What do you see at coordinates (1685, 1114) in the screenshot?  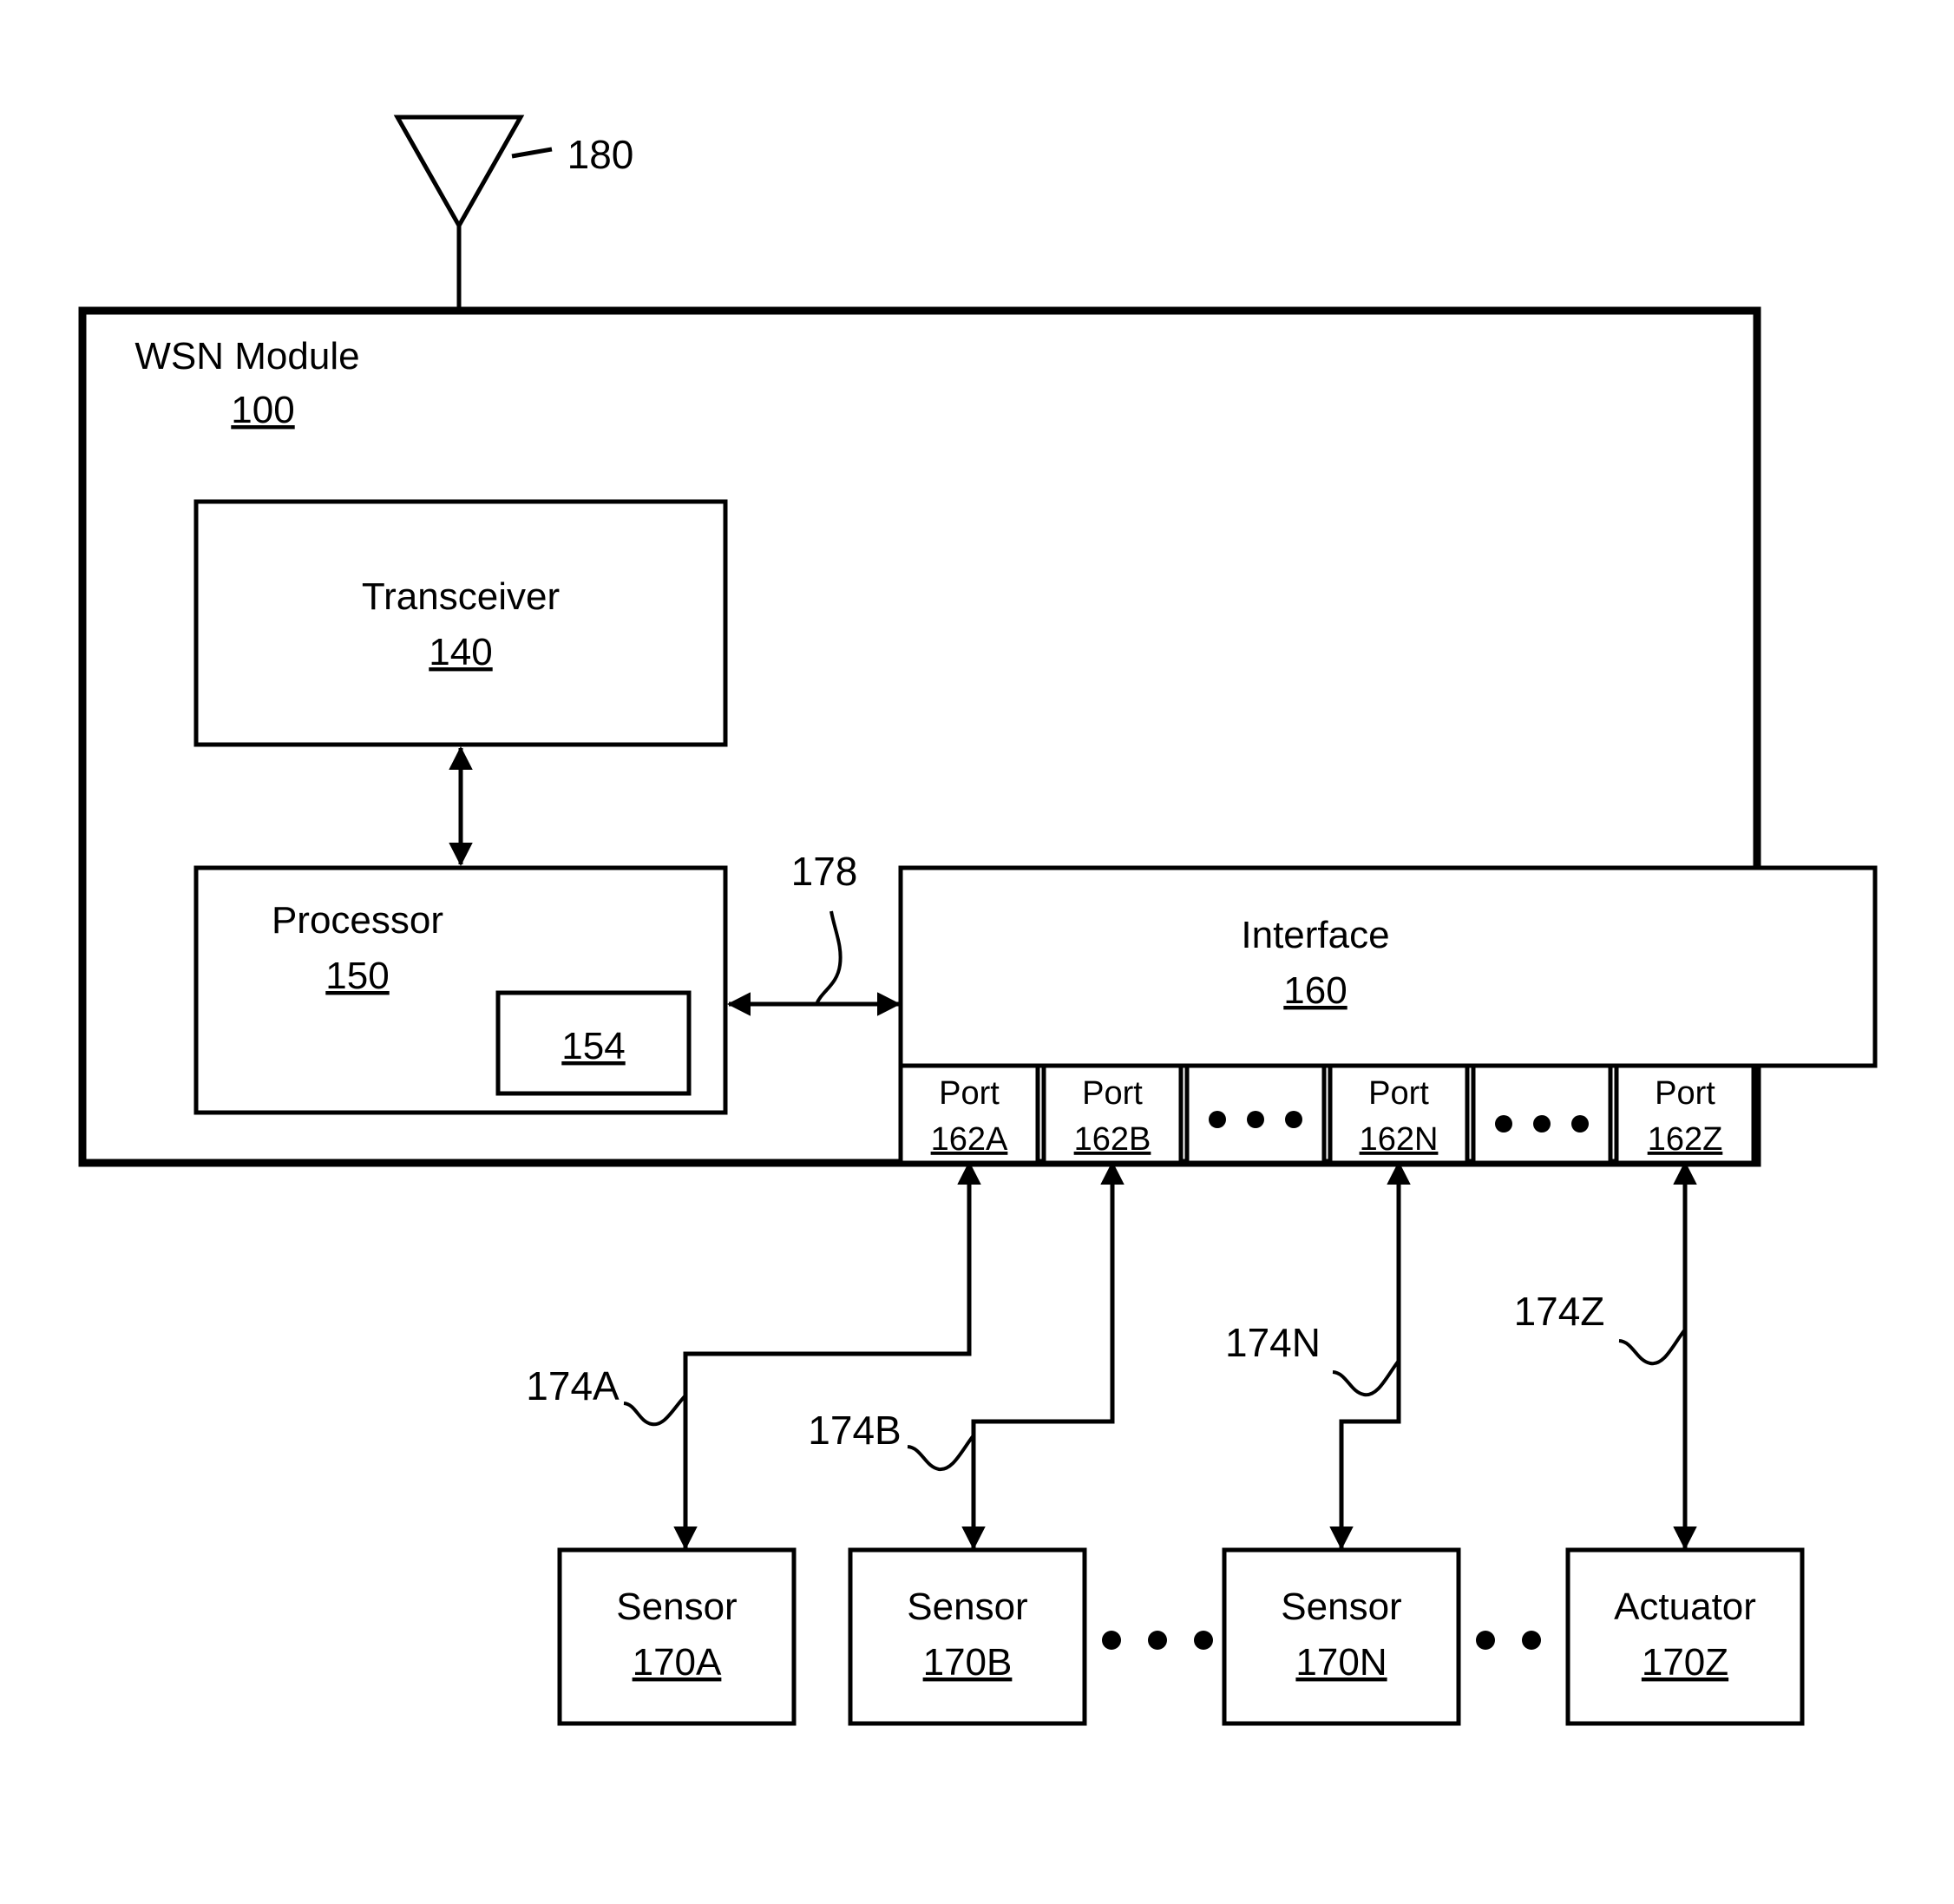 I see `port-cell-162Z: Port 162Z` at bounding box center [1685, 1114].